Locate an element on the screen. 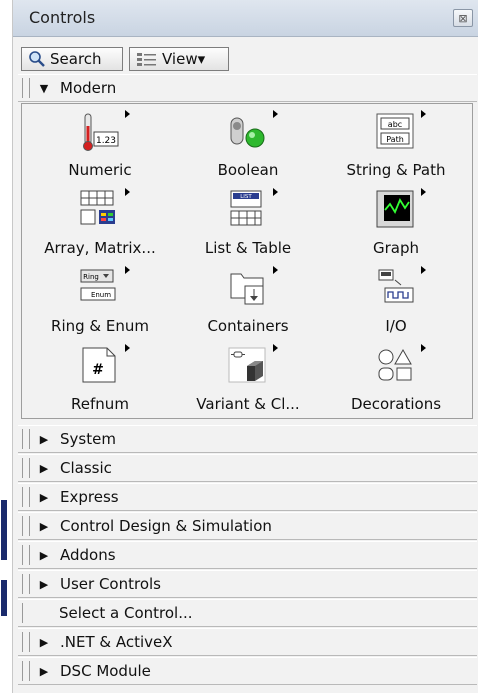 The image size is (478, 693). toolbar: Search View▾ is located at coordinates (245, 55).